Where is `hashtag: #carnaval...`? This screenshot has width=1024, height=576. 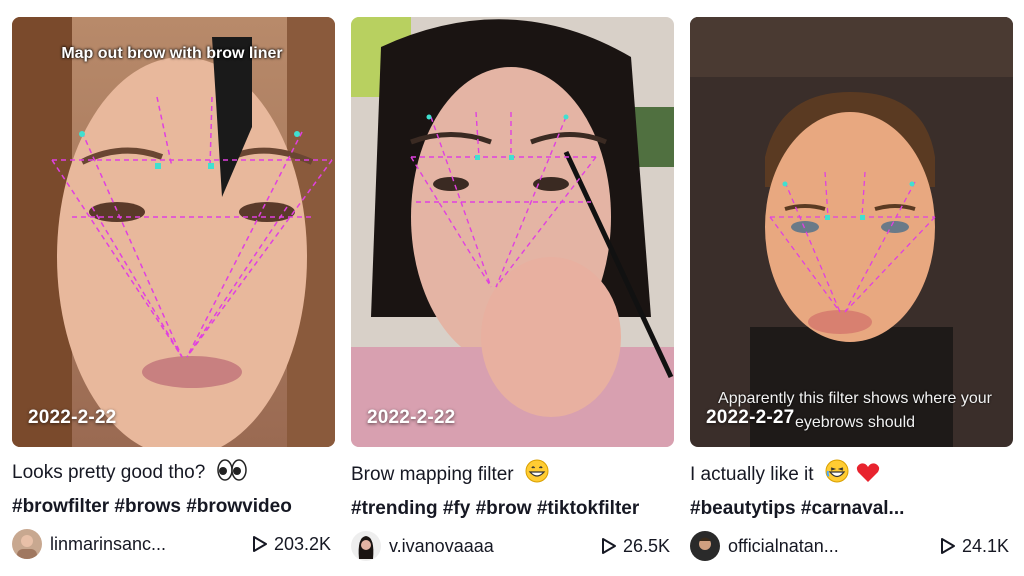
hashtag: #carnaval... is located at coordinates (853, 508).